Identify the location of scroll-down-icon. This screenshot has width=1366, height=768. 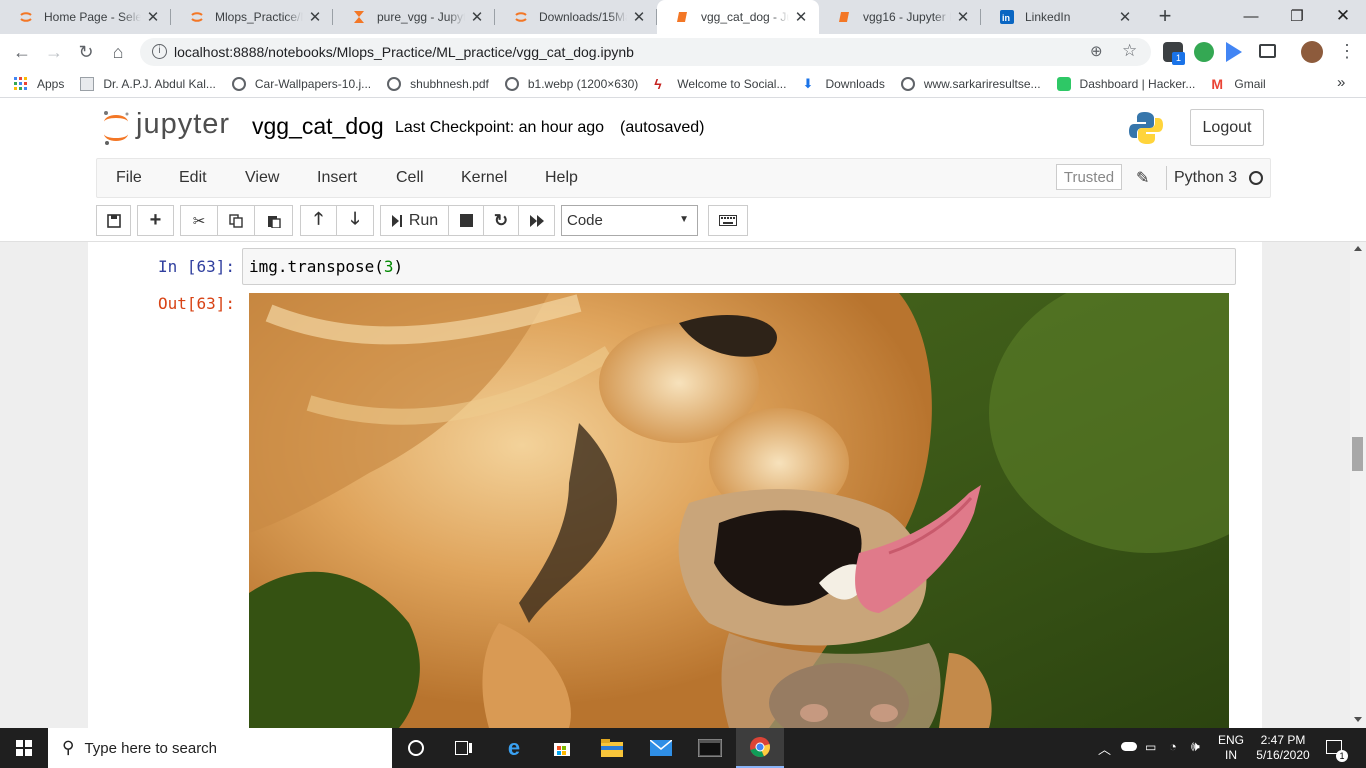
(1358, 719).